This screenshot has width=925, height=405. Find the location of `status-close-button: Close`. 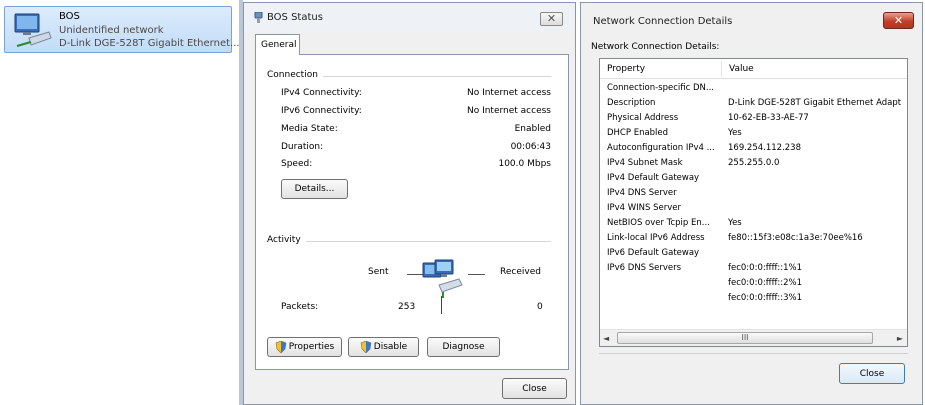

status-close-button: Close is located at coordinates (534, 388).